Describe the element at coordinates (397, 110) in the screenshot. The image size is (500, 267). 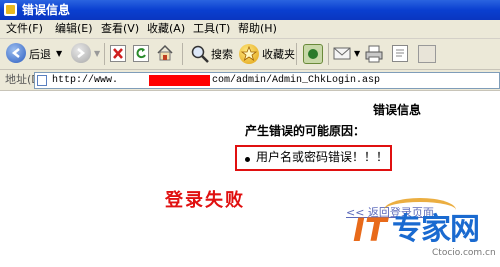
I see `page-heading: 错误信息` at that location.